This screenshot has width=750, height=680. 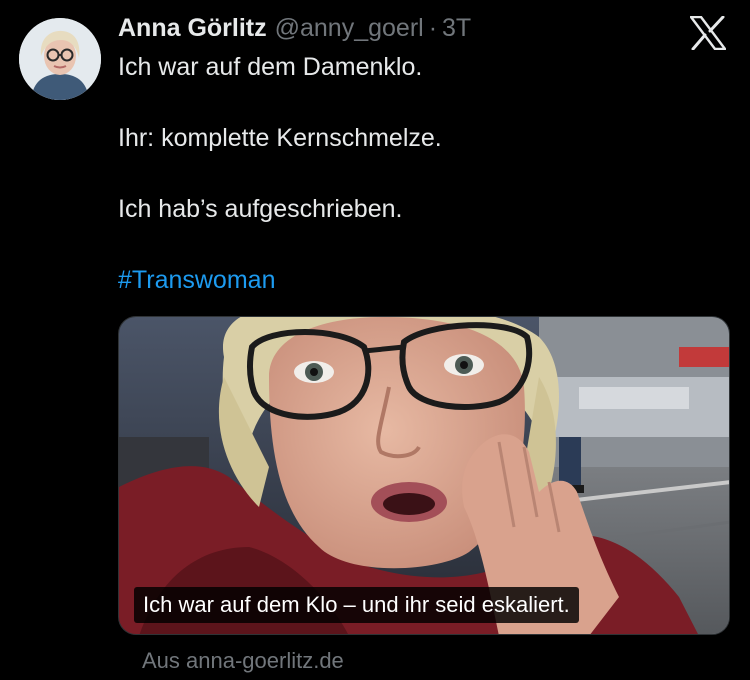 I want to click on x-logo-icon, so click(x=708, y=33).